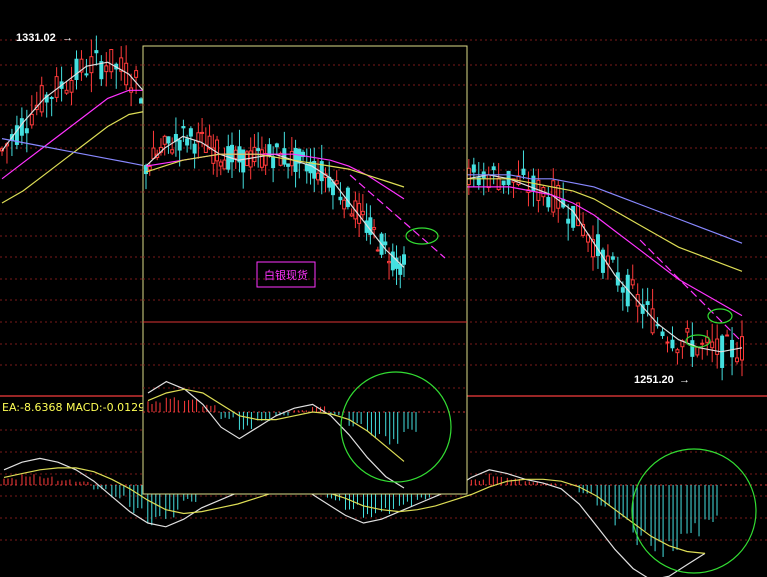  What do you see at coordinates (720, 316) in the screenshot?
I see `highlight-ellipse-main` at bounding box center [720, 316].